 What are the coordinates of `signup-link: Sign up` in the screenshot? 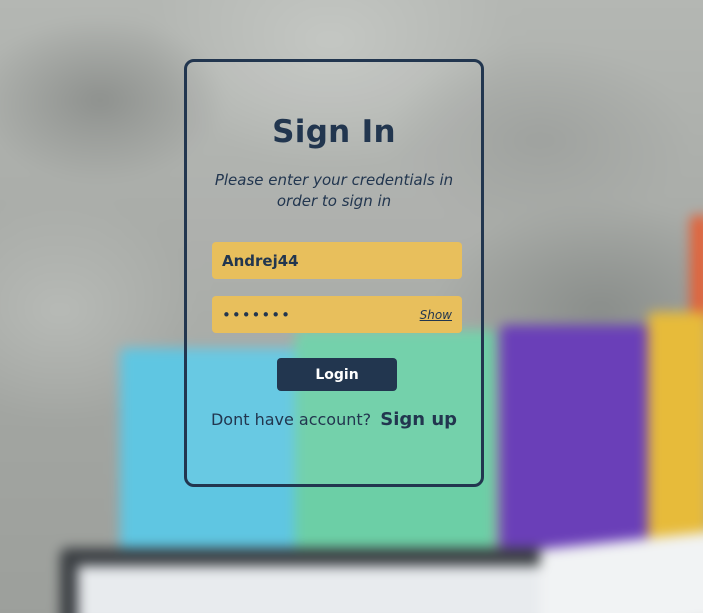 It's located at (418, 419).